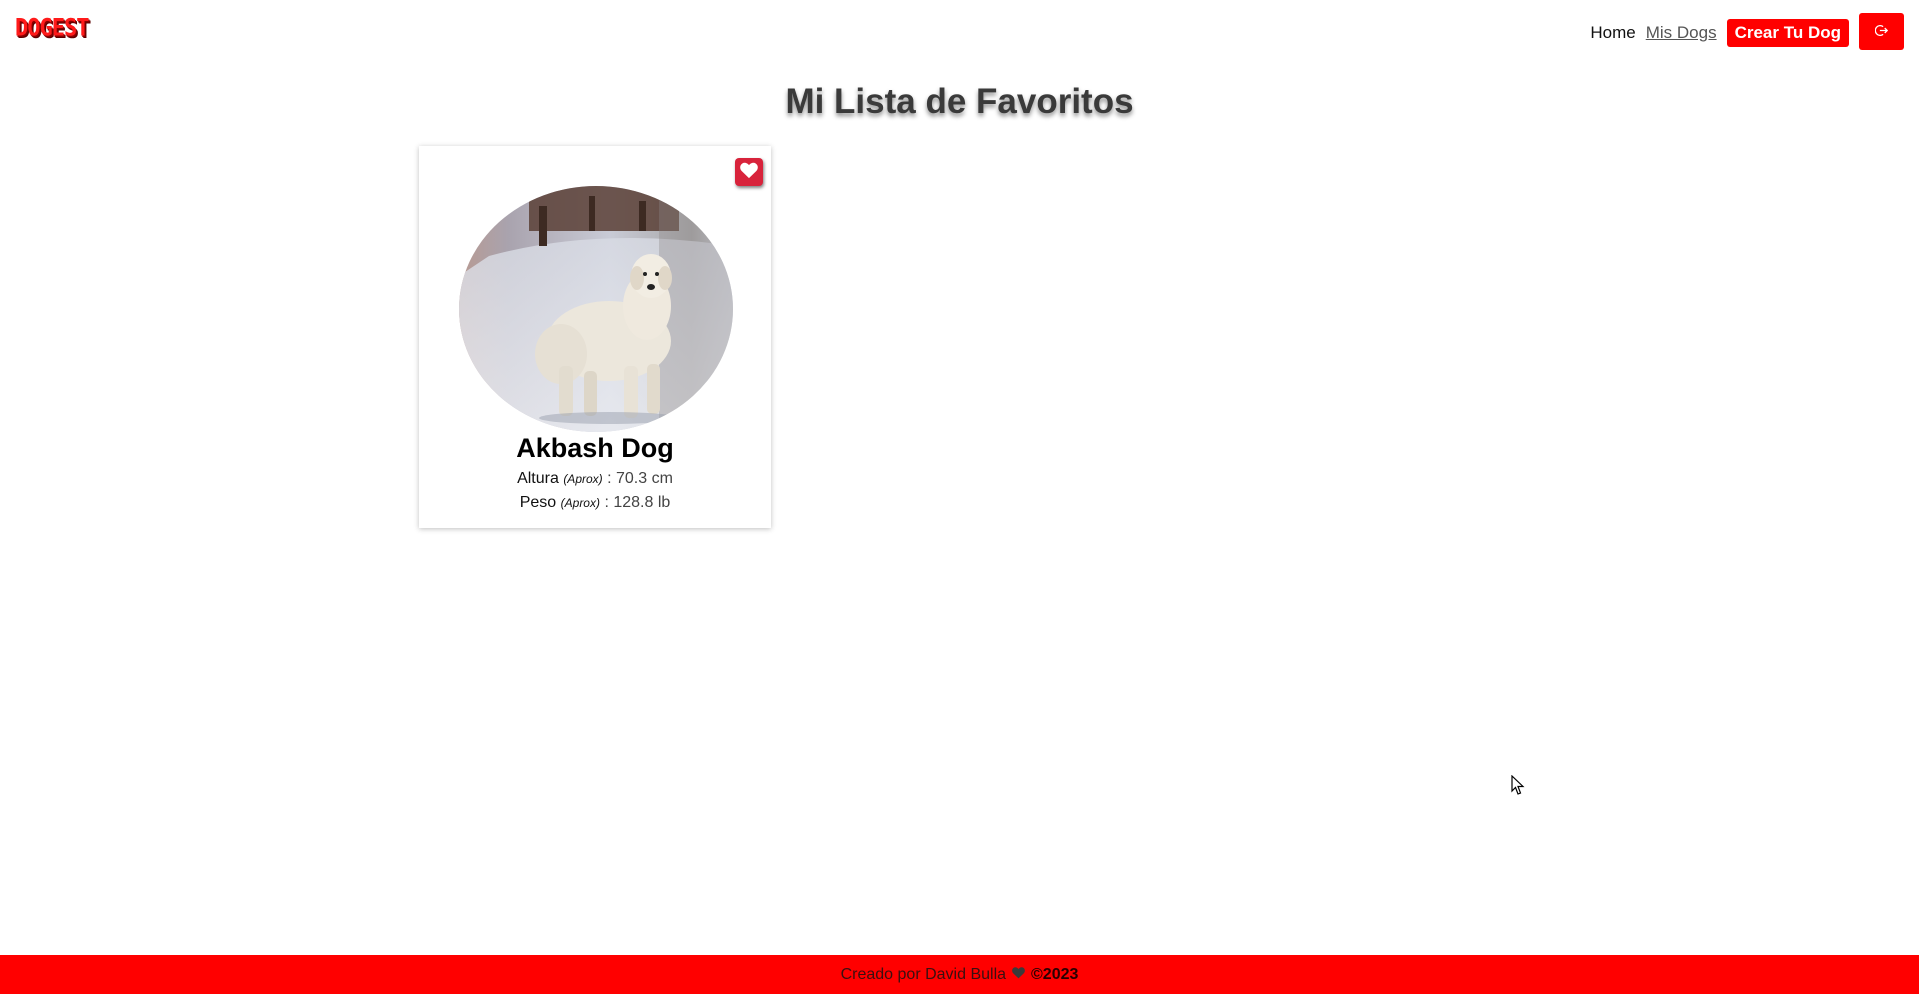  What do you see at coordinates (959, 101) in the screenshot?
I see `page-title: Mi Lista de Favoritos` at bounding box center [959, 101].